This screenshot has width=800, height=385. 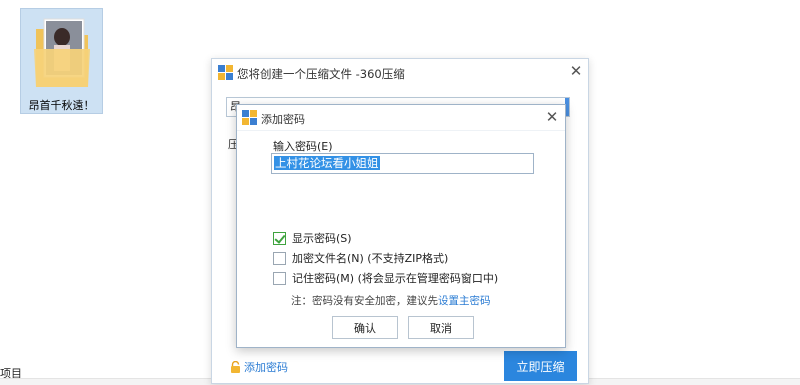 What do you see at coordinates (540, 366) in the screenshot?
I see `compress-now-button: 立即压缩` at bounding box center [540, 366].